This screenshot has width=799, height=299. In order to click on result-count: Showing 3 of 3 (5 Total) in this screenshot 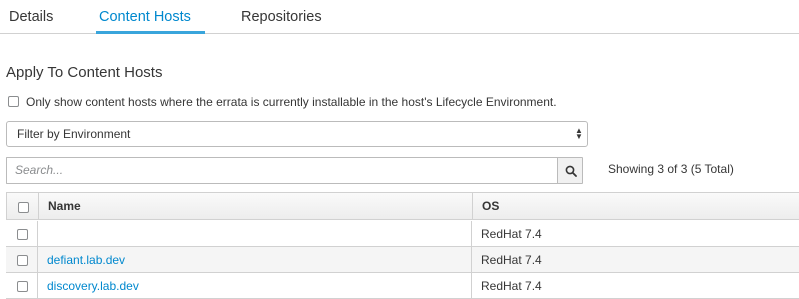, I will do `click(671, 169)`.